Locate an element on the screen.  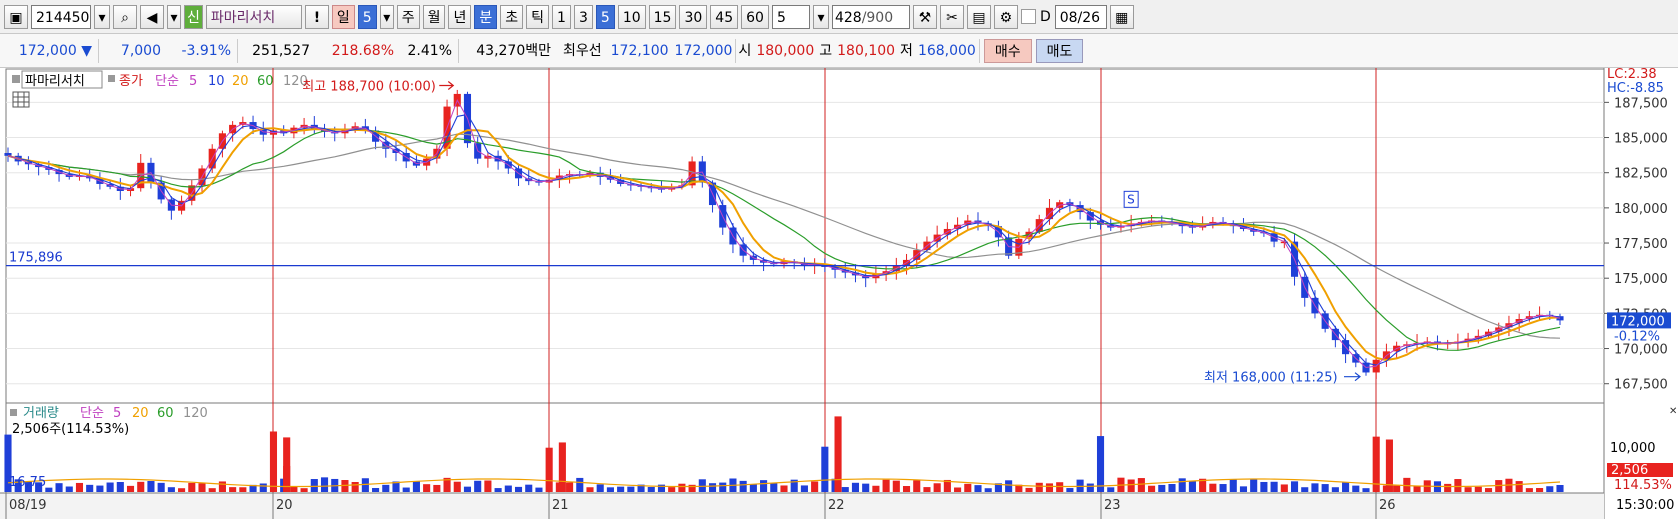
stock-code-input: 214450 is located at coordinates (61, 16).